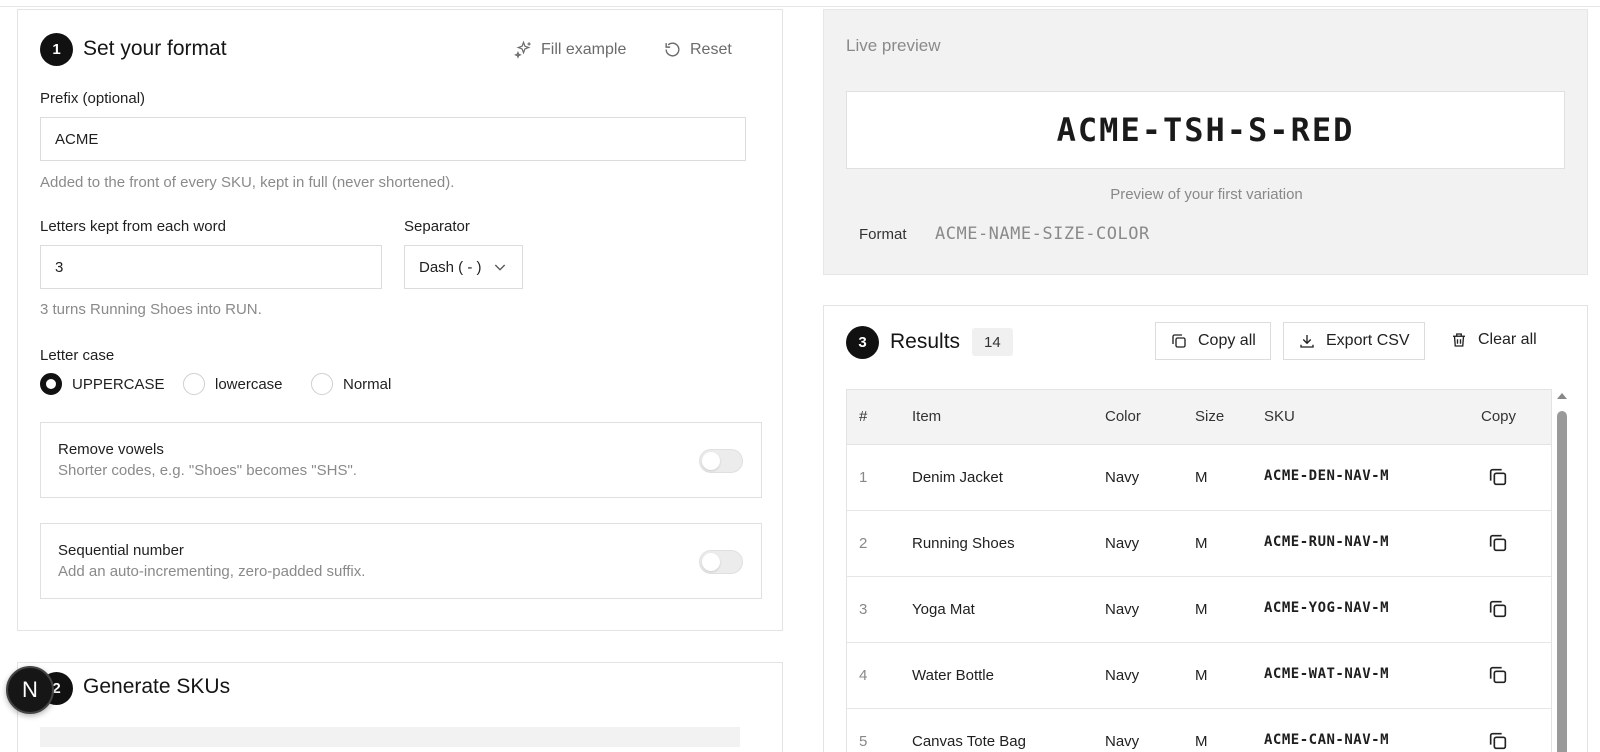  Describe the element at coordinates (863, 416) in the screenshot. I see `column-header-number: #` at that location.